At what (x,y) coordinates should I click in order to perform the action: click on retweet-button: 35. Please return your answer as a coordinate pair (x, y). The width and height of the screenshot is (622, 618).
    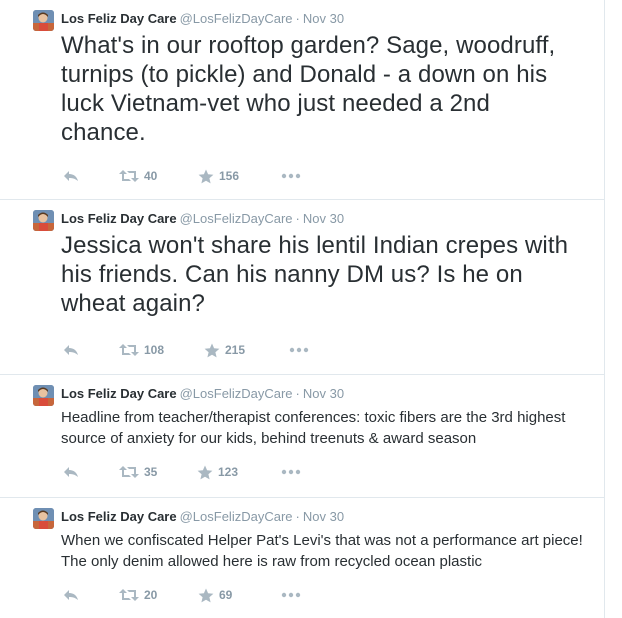
    Looking at the image, I should click on (138, 472).